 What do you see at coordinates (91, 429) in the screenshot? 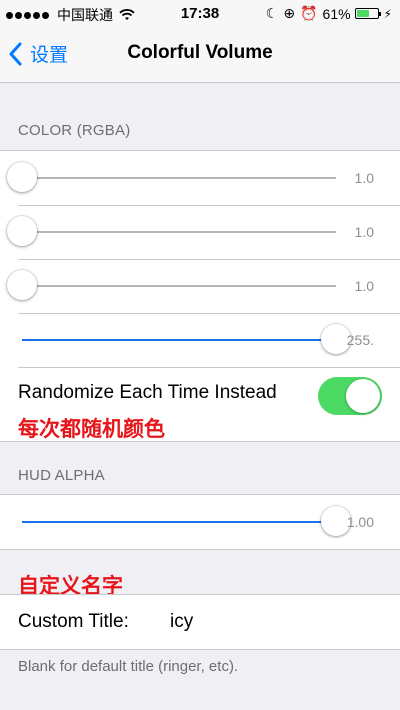
I see `annotation-randomize: 每次都随机颜色` at bounding box center [91, 429].